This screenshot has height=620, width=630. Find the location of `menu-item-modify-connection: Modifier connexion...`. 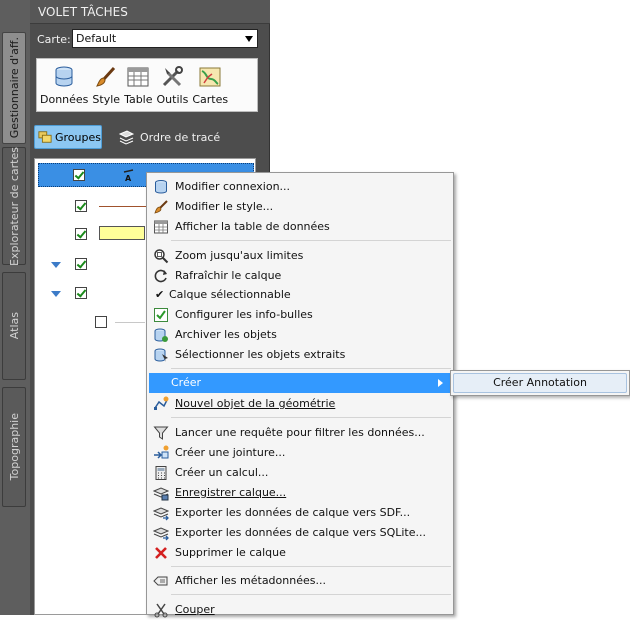

menu-item-modify-connection: Modifier connexion... is located at coordinates (300, 187).